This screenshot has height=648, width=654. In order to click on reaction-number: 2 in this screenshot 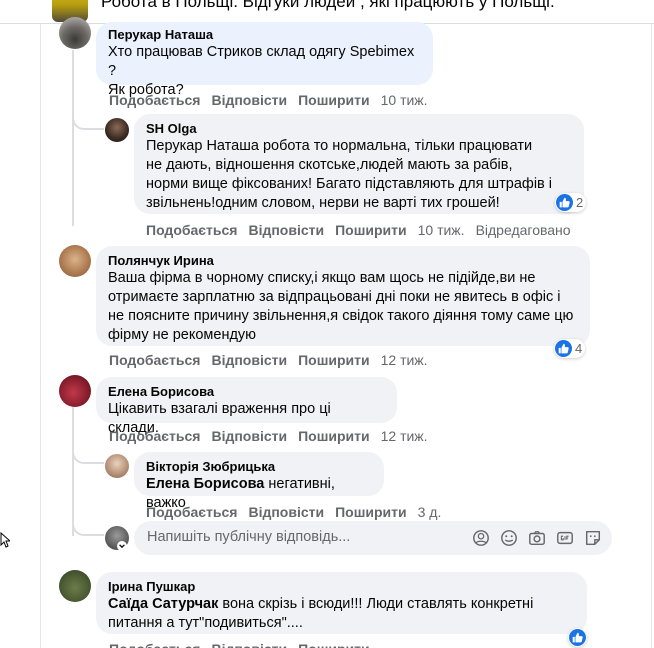, I will do `click(580, 202)`.